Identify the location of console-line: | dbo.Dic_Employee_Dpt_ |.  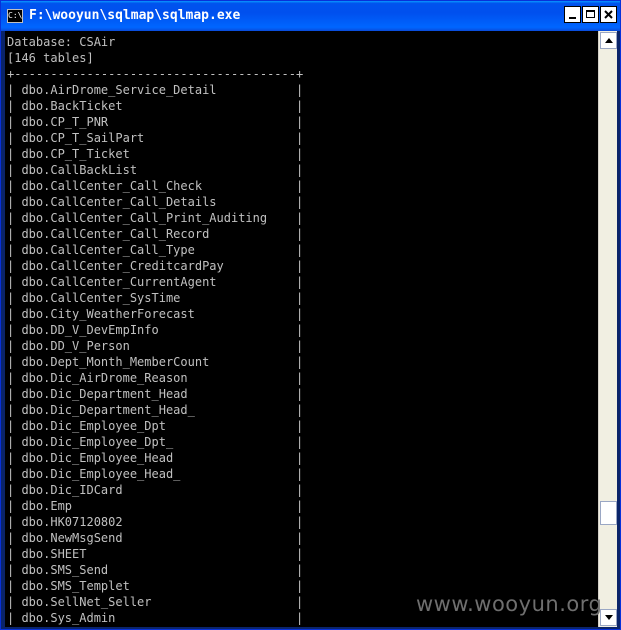
(155, 442).